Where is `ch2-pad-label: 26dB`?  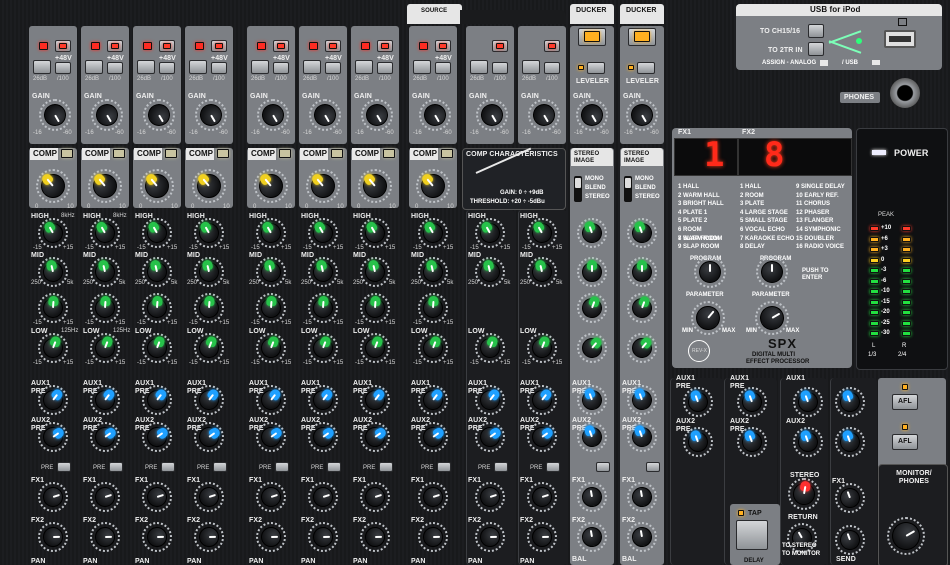
ch2-pad-label: 26dB is located at coordinates (92, 79).